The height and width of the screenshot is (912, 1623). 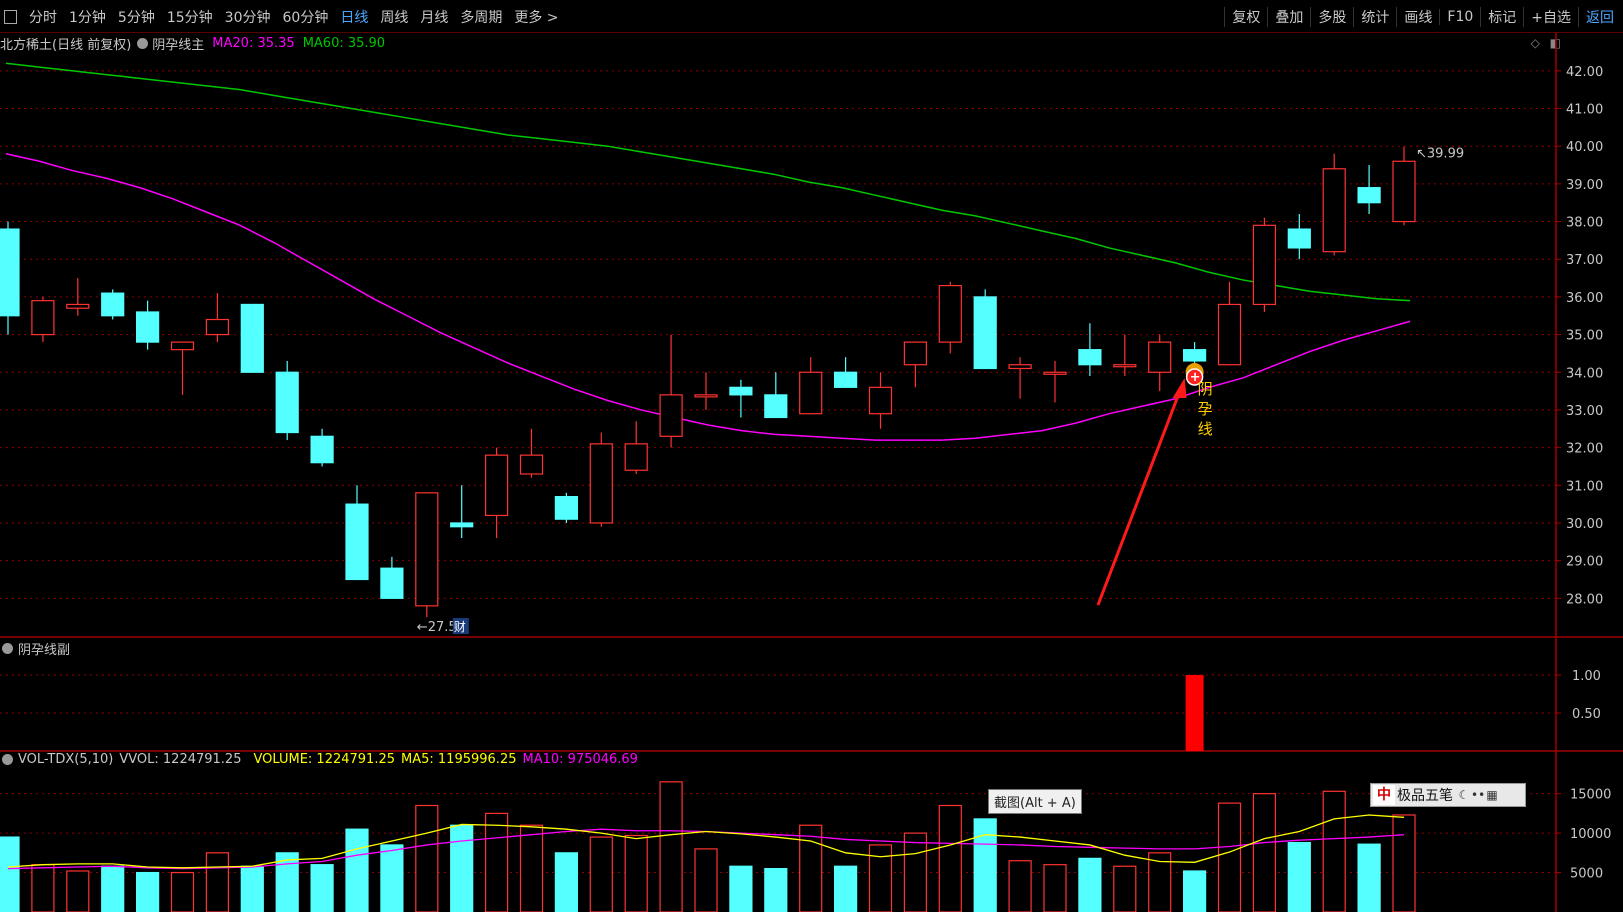 I want to click on signal-bar, so click(x=1194, y=713).